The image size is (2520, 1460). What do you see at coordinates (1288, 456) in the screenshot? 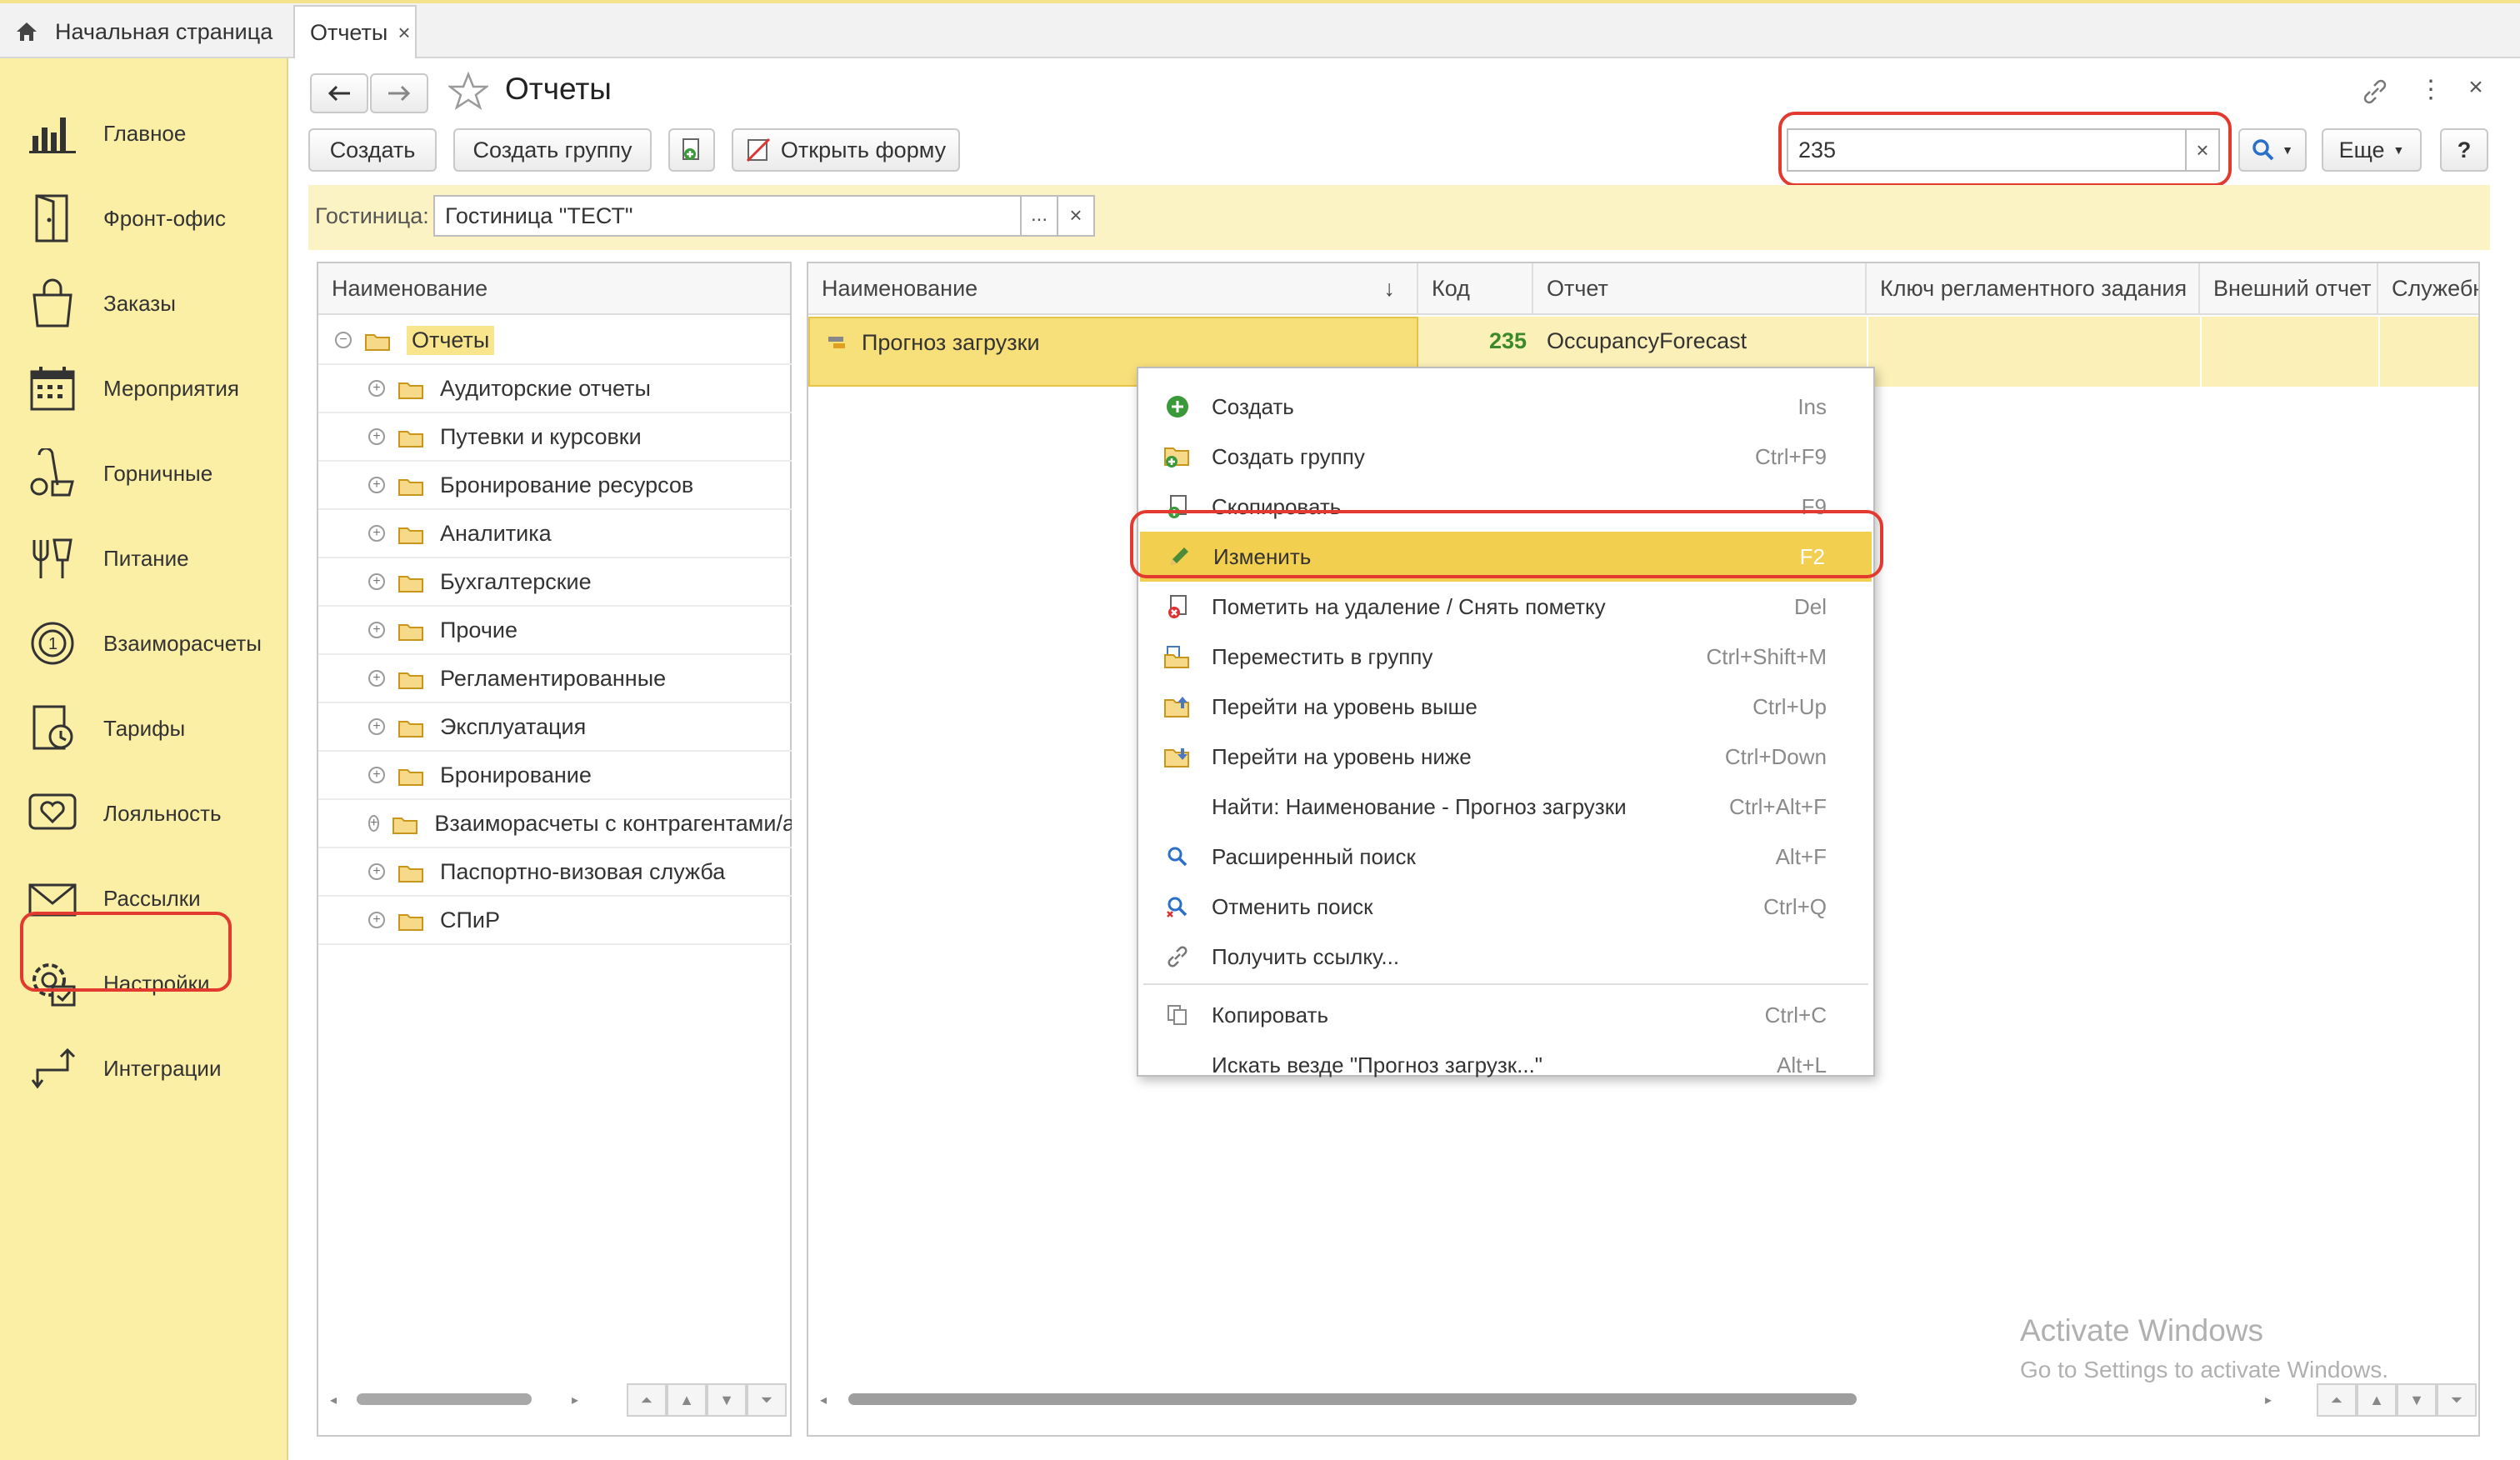
I see `menu-item-label: Создать группу` at bounding box center [1288, 456].